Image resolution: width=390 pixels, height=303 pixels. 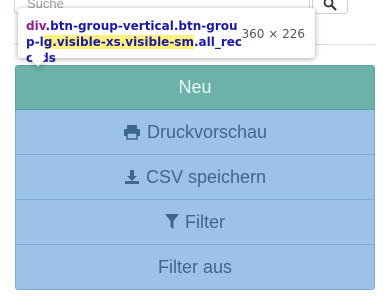 I want to click on tooltip-size: 360 × 226, so click(x=273, y=34).